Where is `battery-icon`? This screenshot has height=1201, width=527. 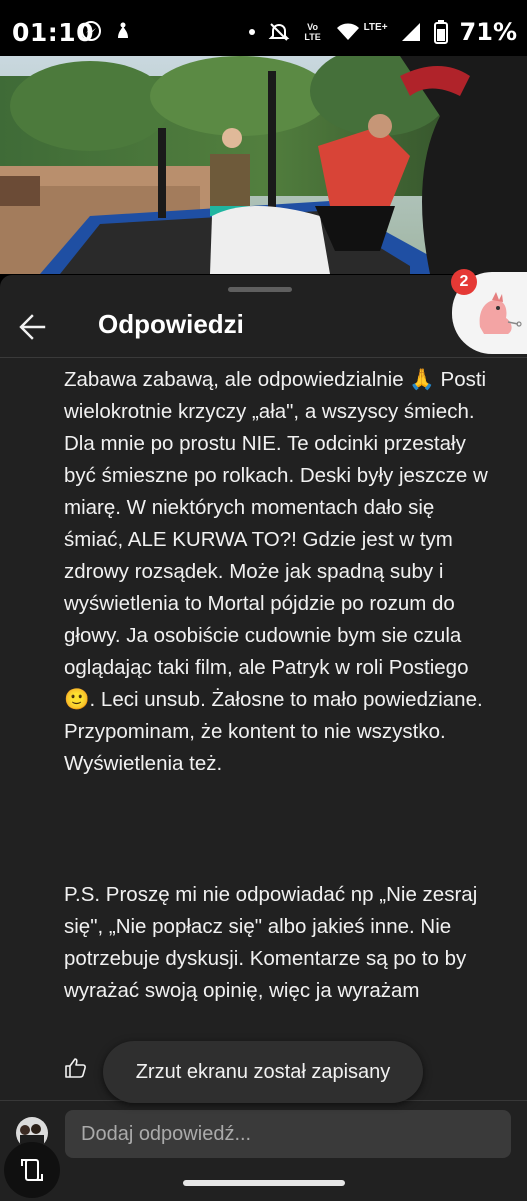 battery-icon is located at coordinates (440, 32).